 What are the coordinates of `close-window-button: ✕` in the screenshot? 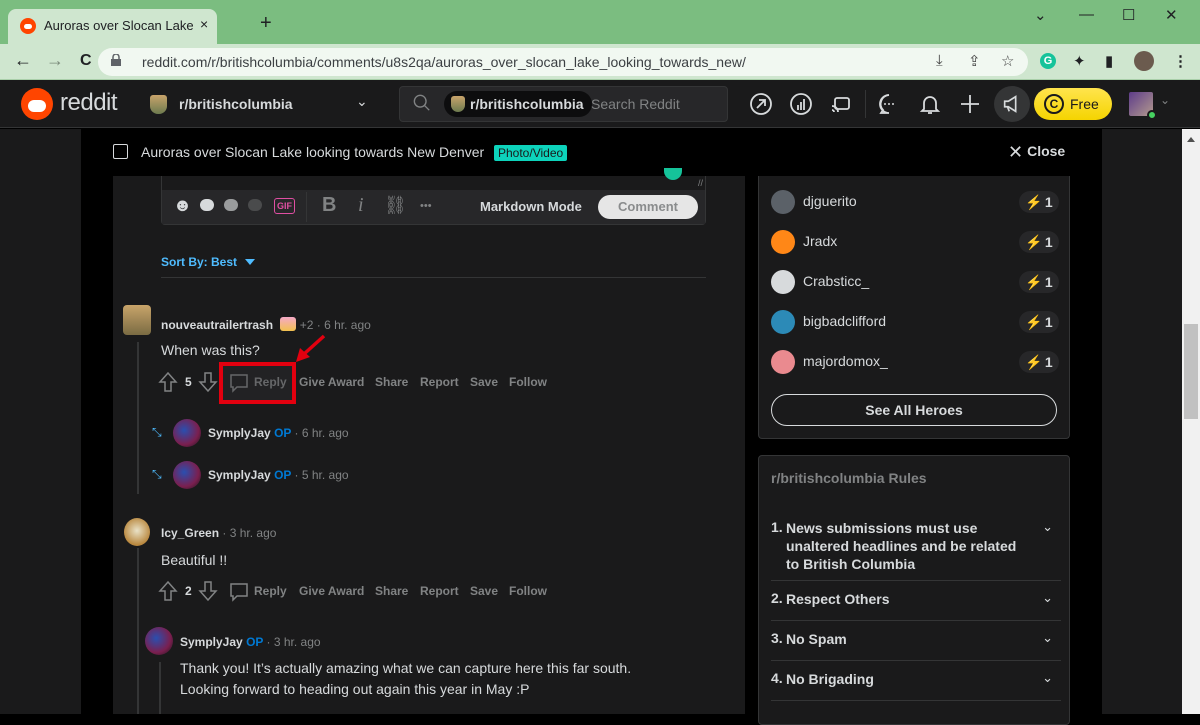 It's located at (1171, 15).